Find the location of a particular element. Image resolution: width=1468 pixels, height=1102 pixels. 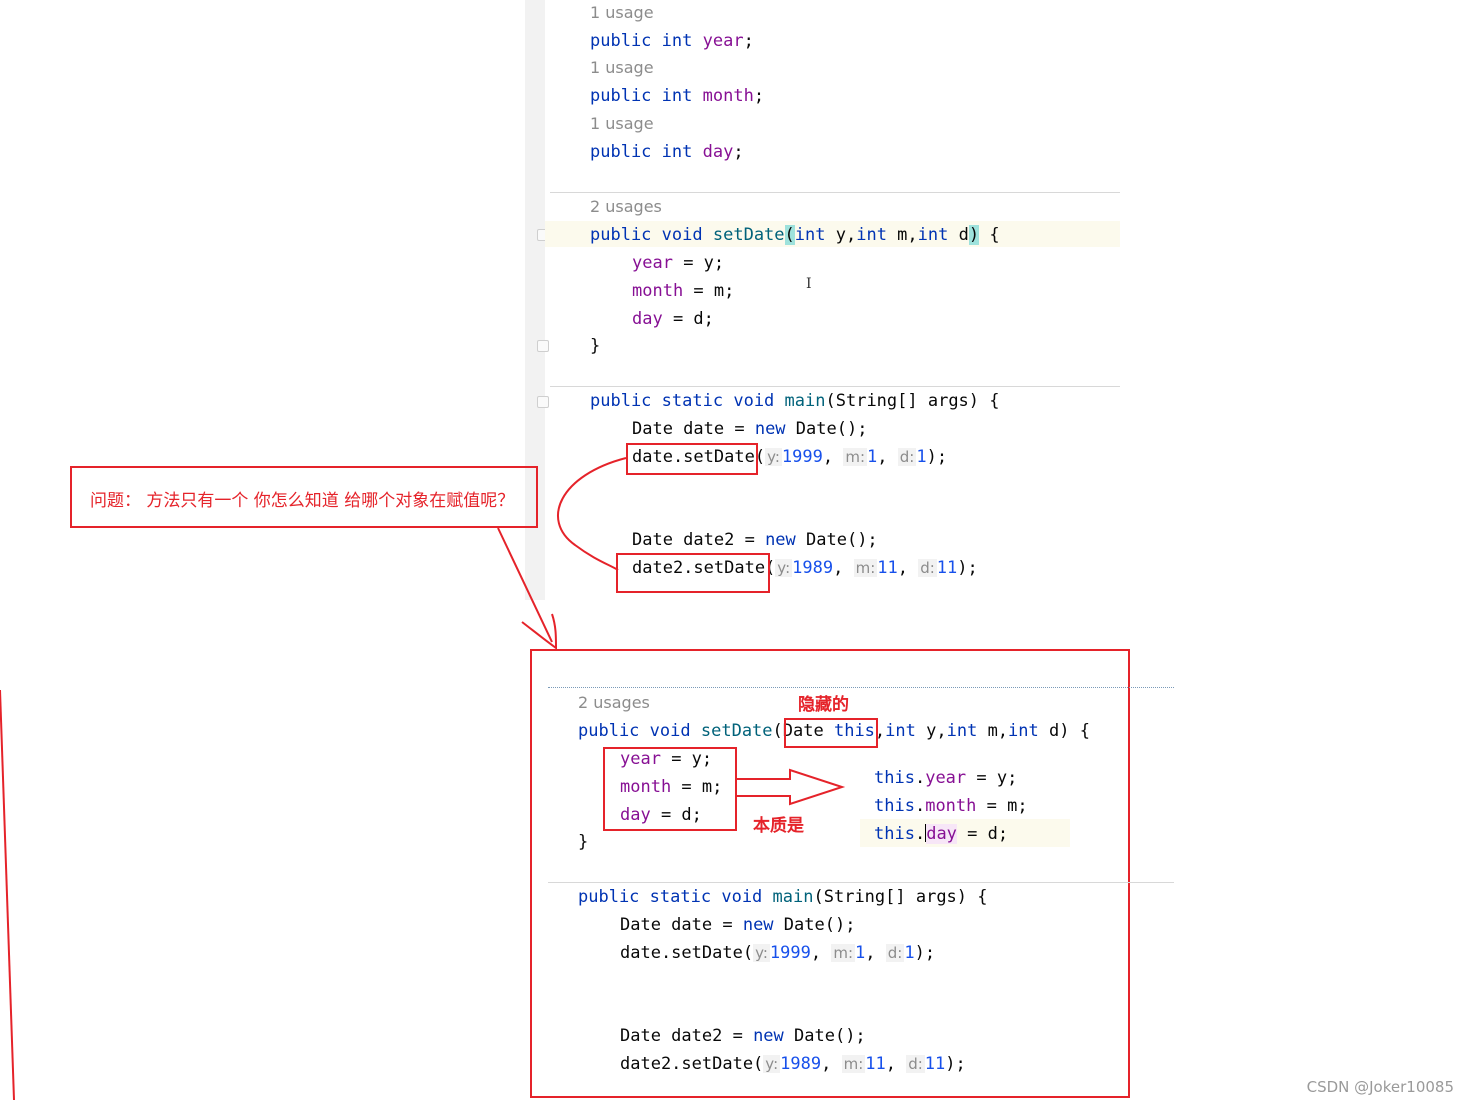

block-arrow-icon is located at coordinates (790, 787).